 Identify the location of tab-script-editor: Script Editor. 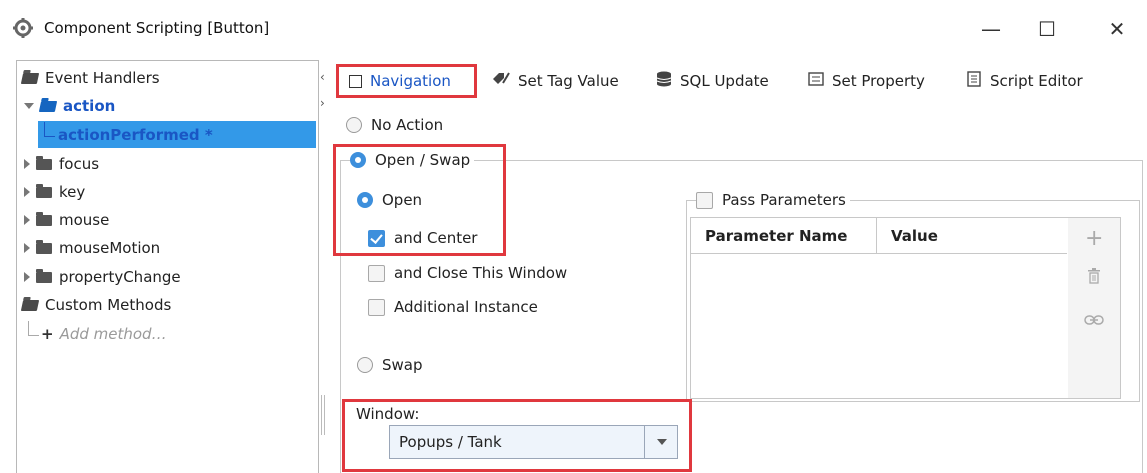
(1024, 81).